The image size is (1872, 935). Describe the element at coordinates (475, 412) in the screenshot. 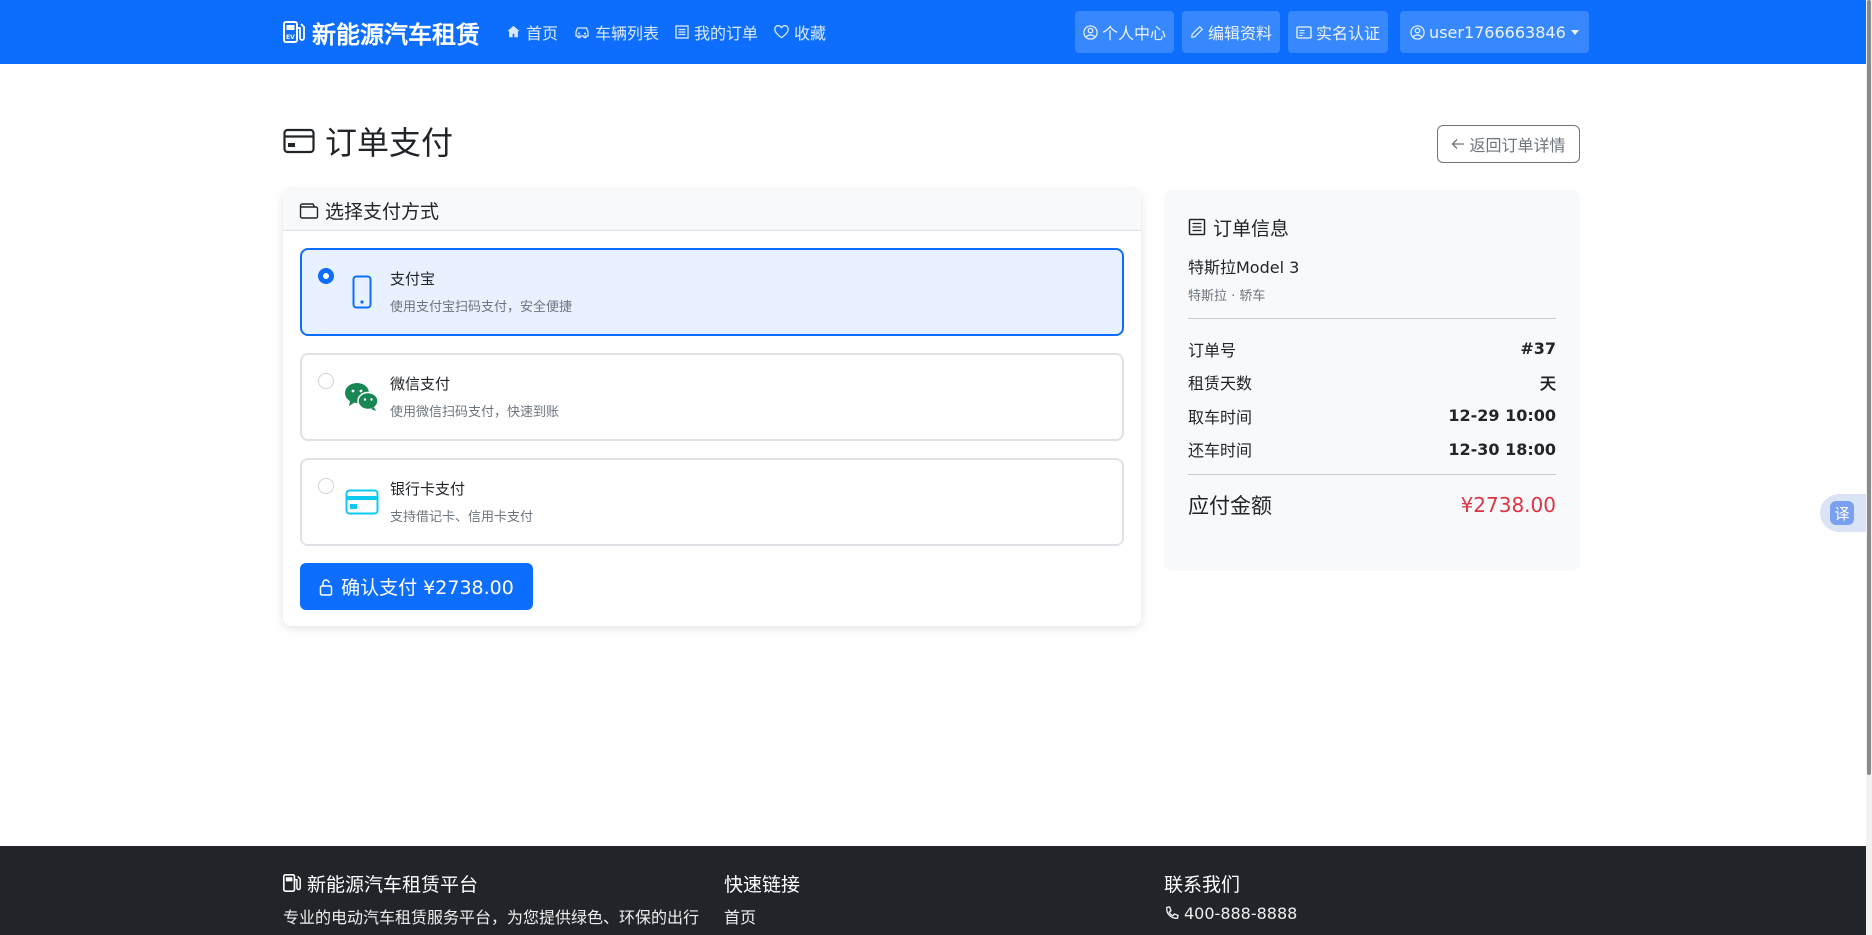

I see `option-desc: 使用微信扫码支付，快速到账` at that location.